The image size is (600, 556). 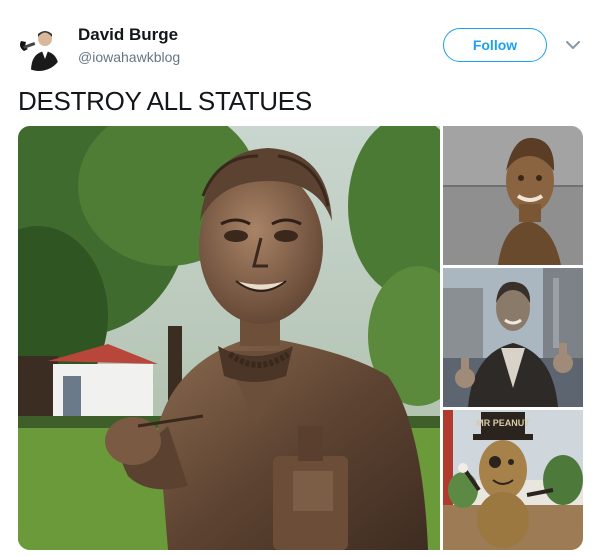 I want to click on author-name: David Burge, so click(x=128, y=35).